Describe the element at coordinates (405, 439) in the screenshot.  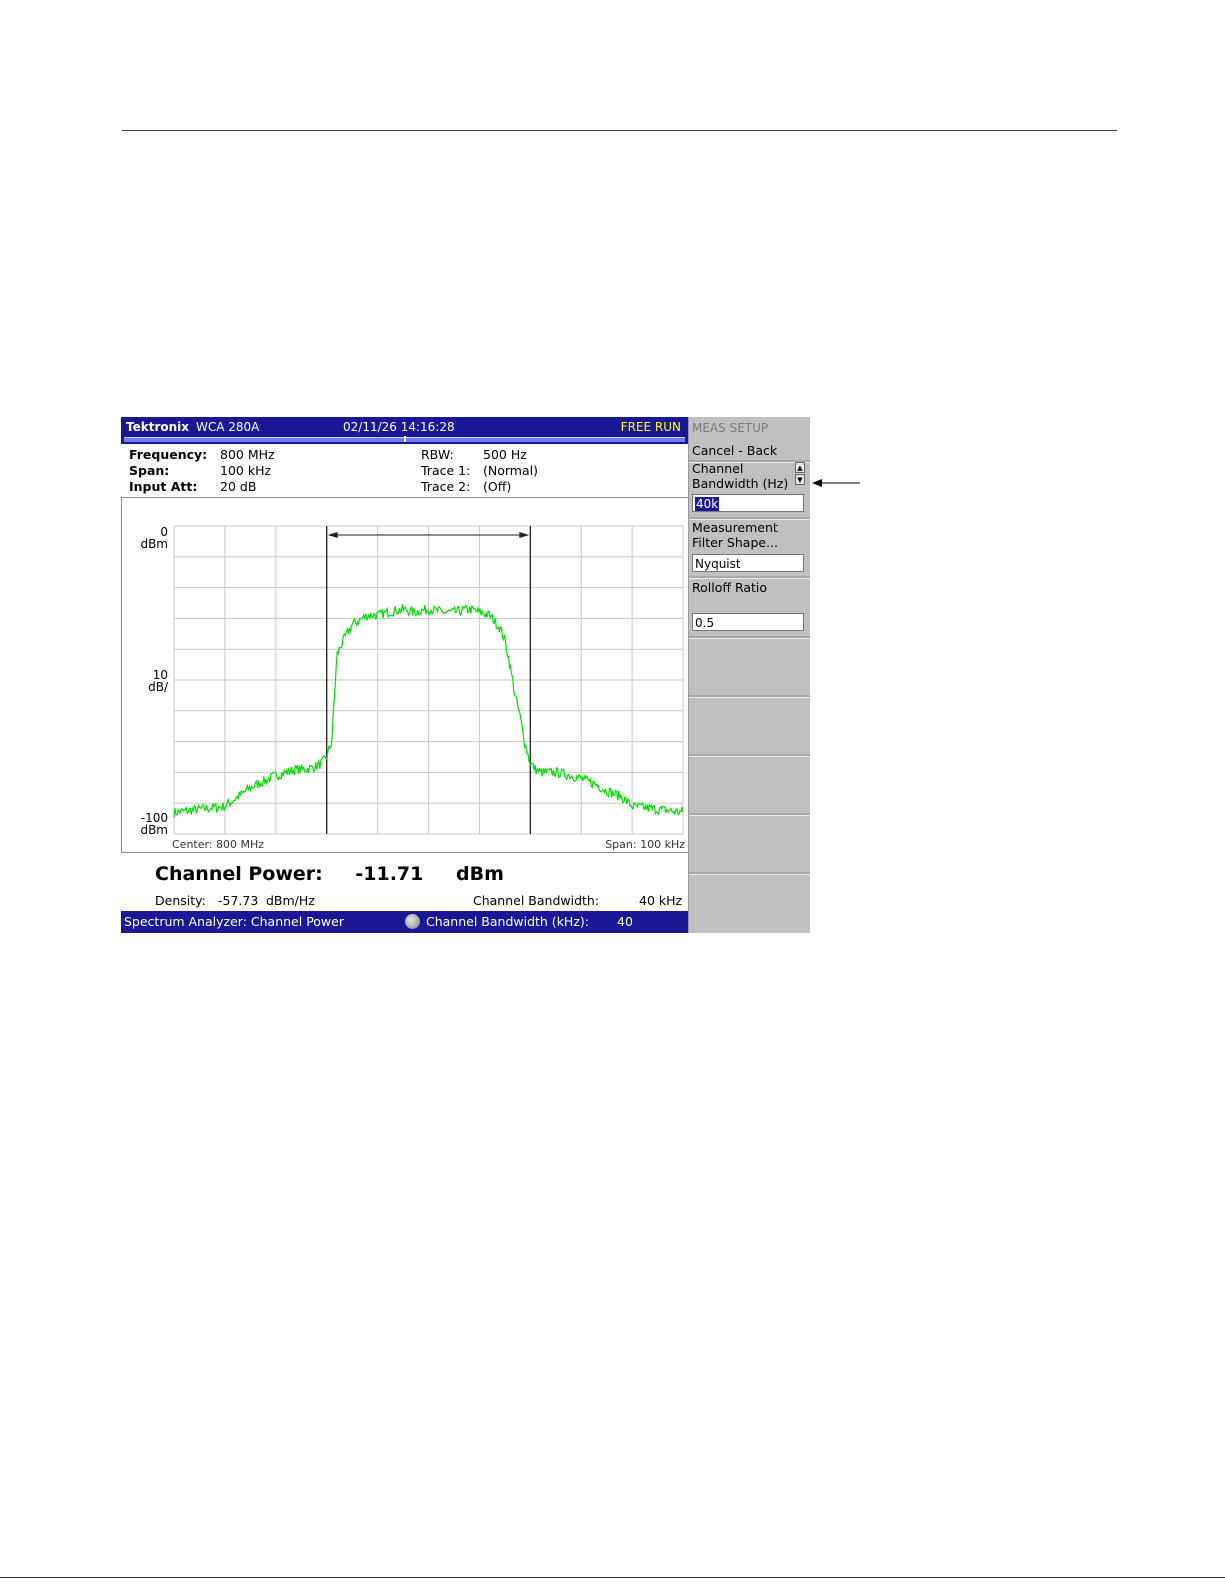
I see `acquisition-marker` at that location.